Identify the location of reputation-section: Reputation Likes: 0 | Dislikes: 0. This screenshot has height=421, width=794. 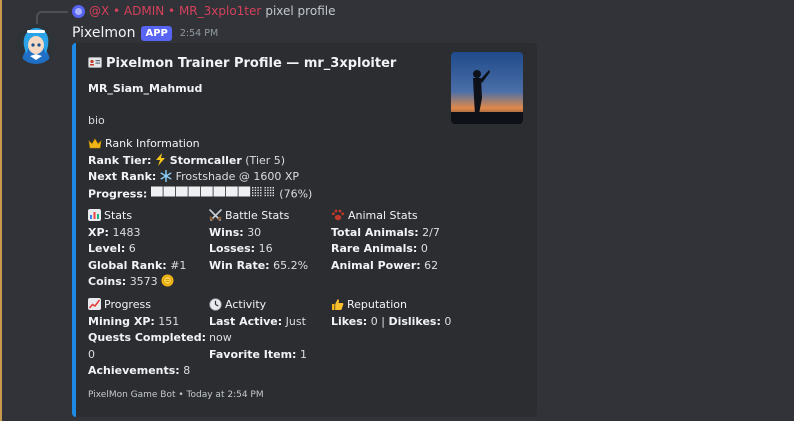
(391, 313).